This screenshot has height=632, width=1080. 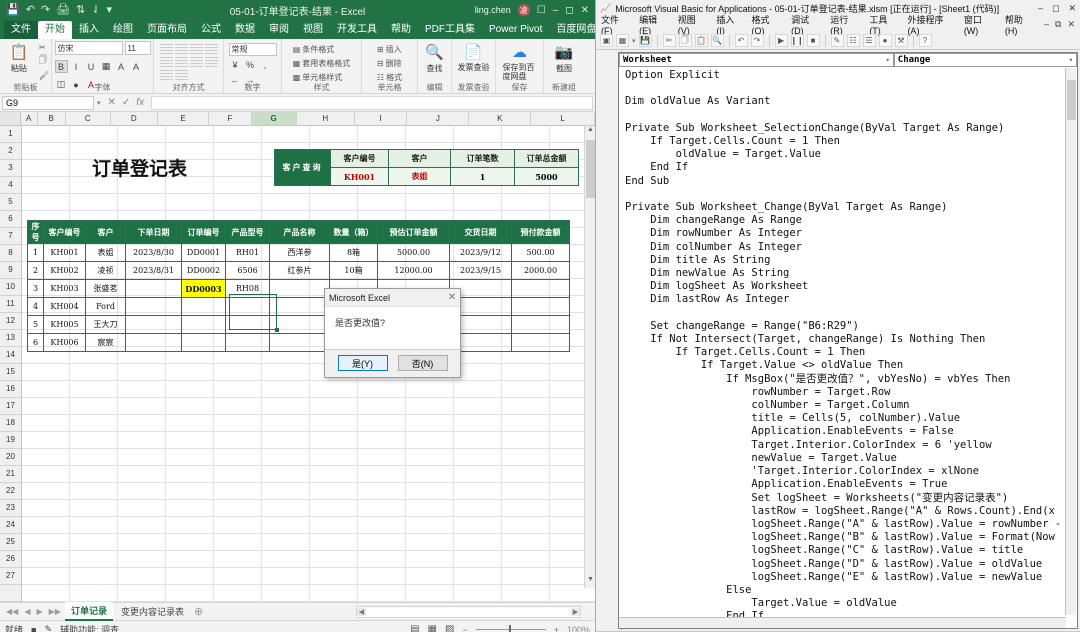 What do you see at coordinates (1071, 24) in the screenshot?
I see `child-close-icon: ✕` at bounding box center [1071, 24].